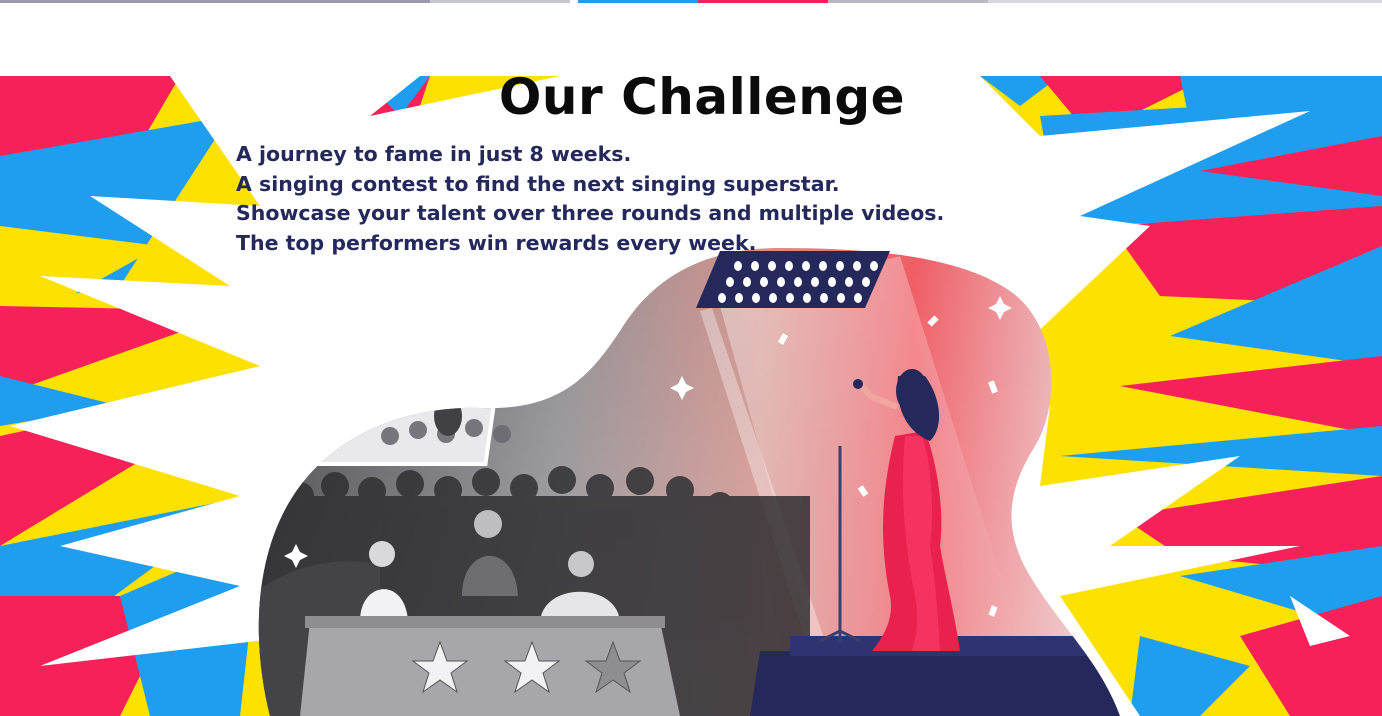 The width and height of the screenshot is (1382, 716). Describe the element at coordinates (702, 97) in the screenshot. I see `section-title: Our Challenge` at that location.